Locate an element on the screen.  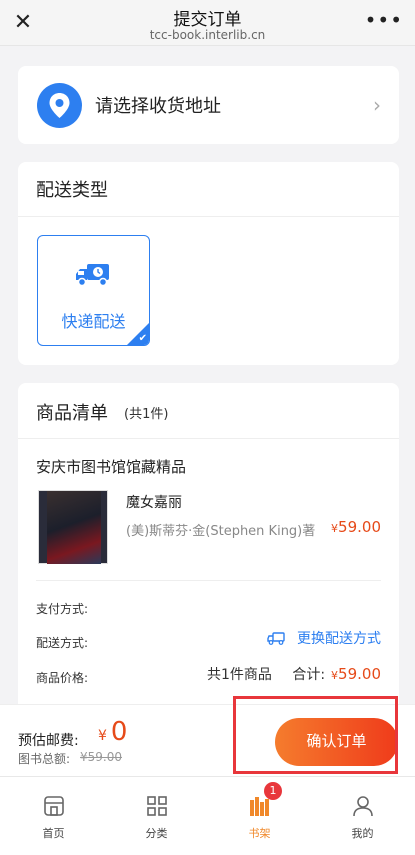
confirm-order-button: 确认订单 is located at coordinates (336, 742).